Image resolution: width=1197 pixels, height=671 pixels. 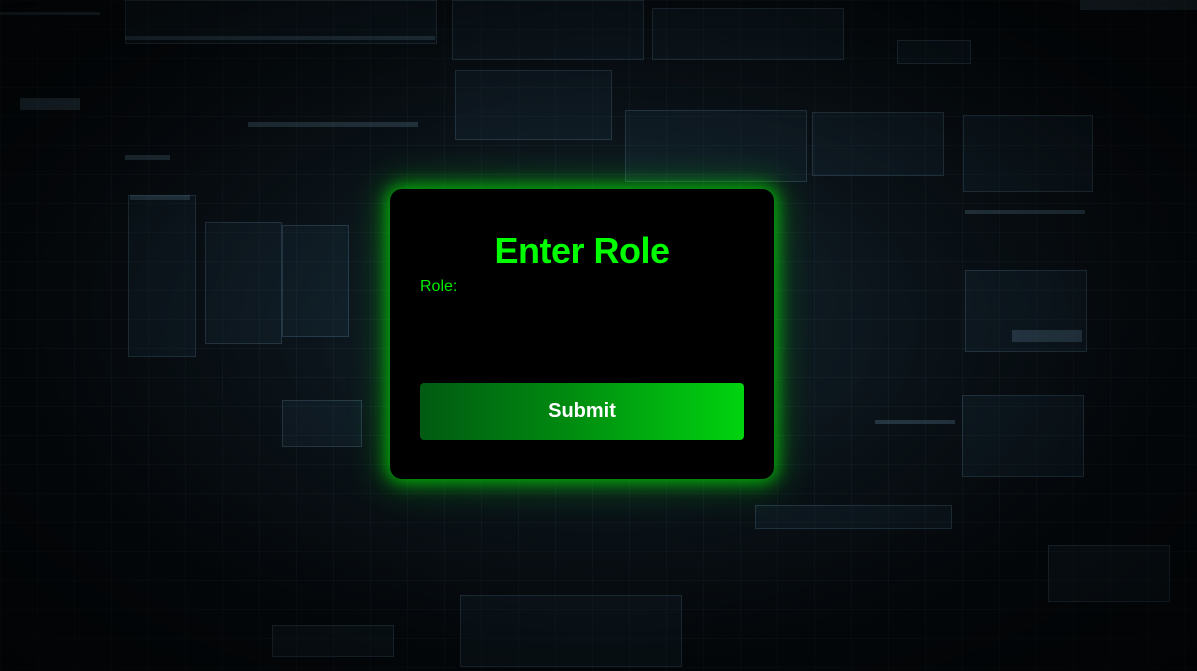 I want to click on submit-button: Submit, so click(x=582, y=411).